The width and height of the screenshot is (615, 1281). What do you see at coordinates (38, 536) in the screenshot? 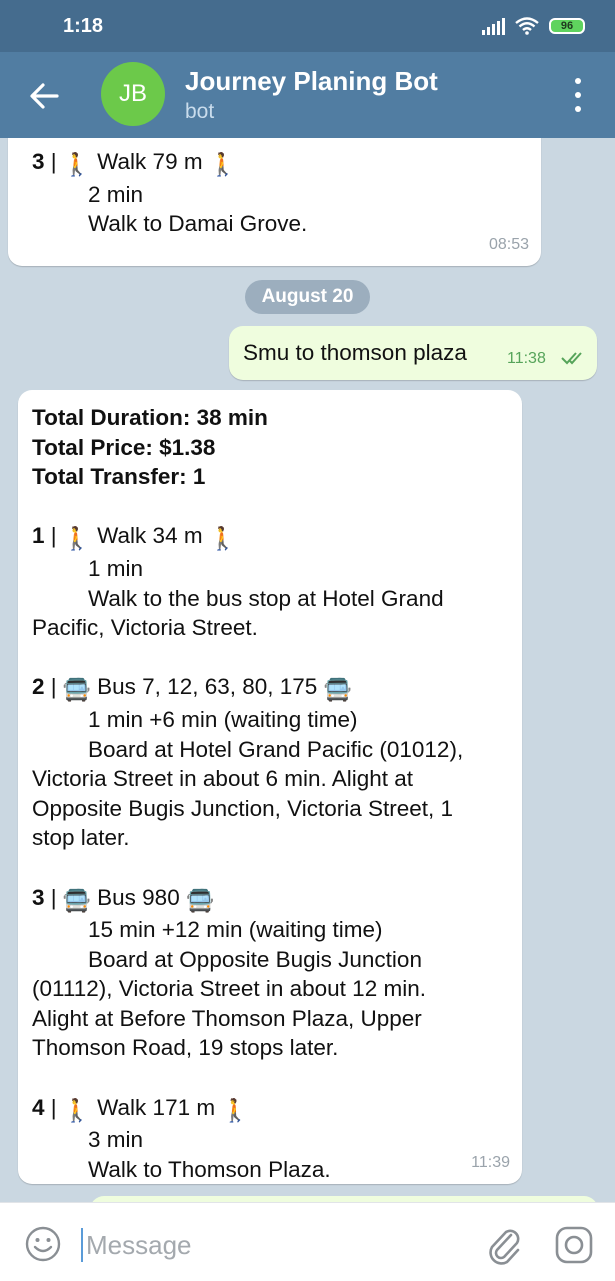
I see `step-number: 1` at bounding box center [38, 536].